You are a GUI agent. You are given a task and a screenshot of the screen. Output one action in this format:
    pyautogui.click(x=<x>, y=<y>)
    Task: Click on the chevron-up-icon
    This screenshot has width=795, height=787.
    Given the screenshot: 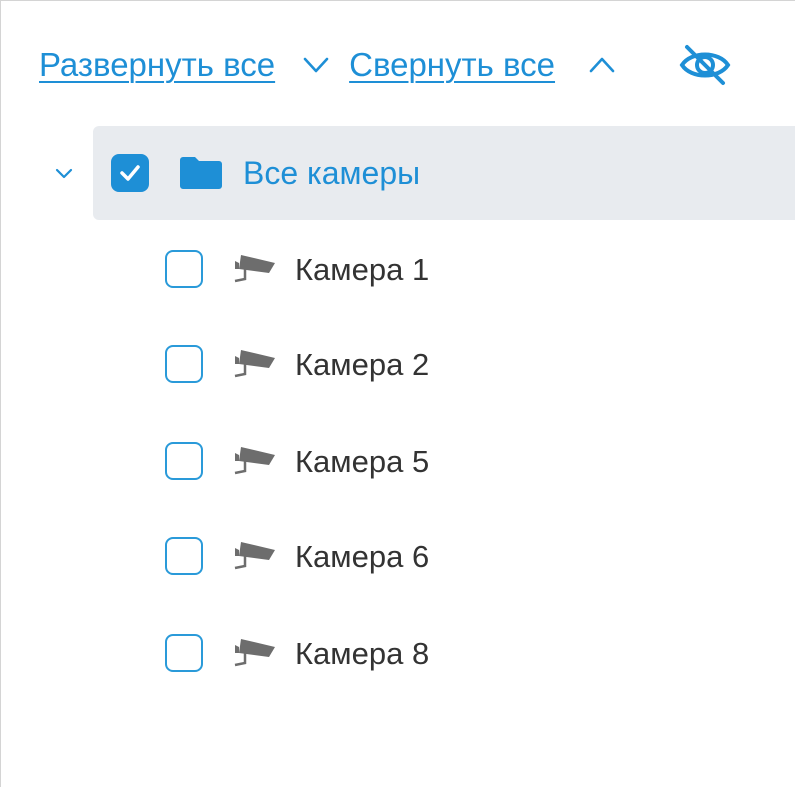 What is the action you would take?
    pyautogui.click(x=602, y=65)
    